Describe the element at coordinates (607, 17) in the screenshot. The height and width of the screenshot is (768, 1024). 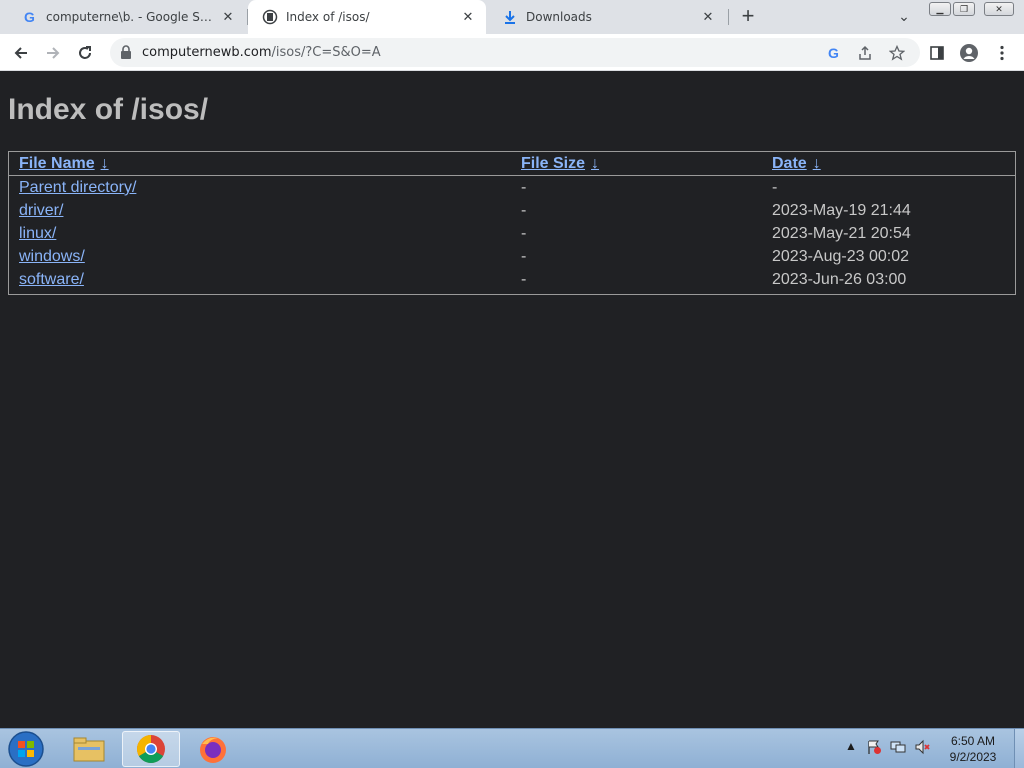
I see `tab-downloads: Downloads ✕` at that location.